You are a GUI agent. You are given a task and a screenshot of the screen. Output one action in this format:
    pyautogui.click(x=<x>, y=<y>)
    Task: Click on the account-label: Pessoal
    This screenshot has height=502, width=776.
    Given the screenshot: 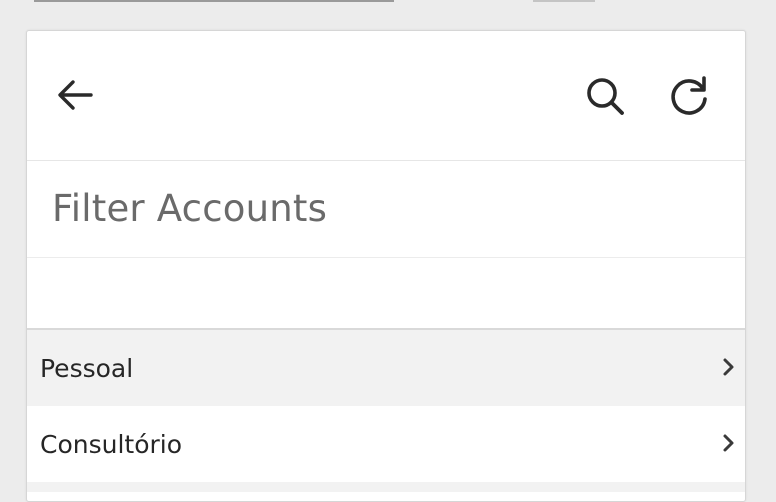 What is the action you would take?
    pyautogui.click(x=87, y=368)
    